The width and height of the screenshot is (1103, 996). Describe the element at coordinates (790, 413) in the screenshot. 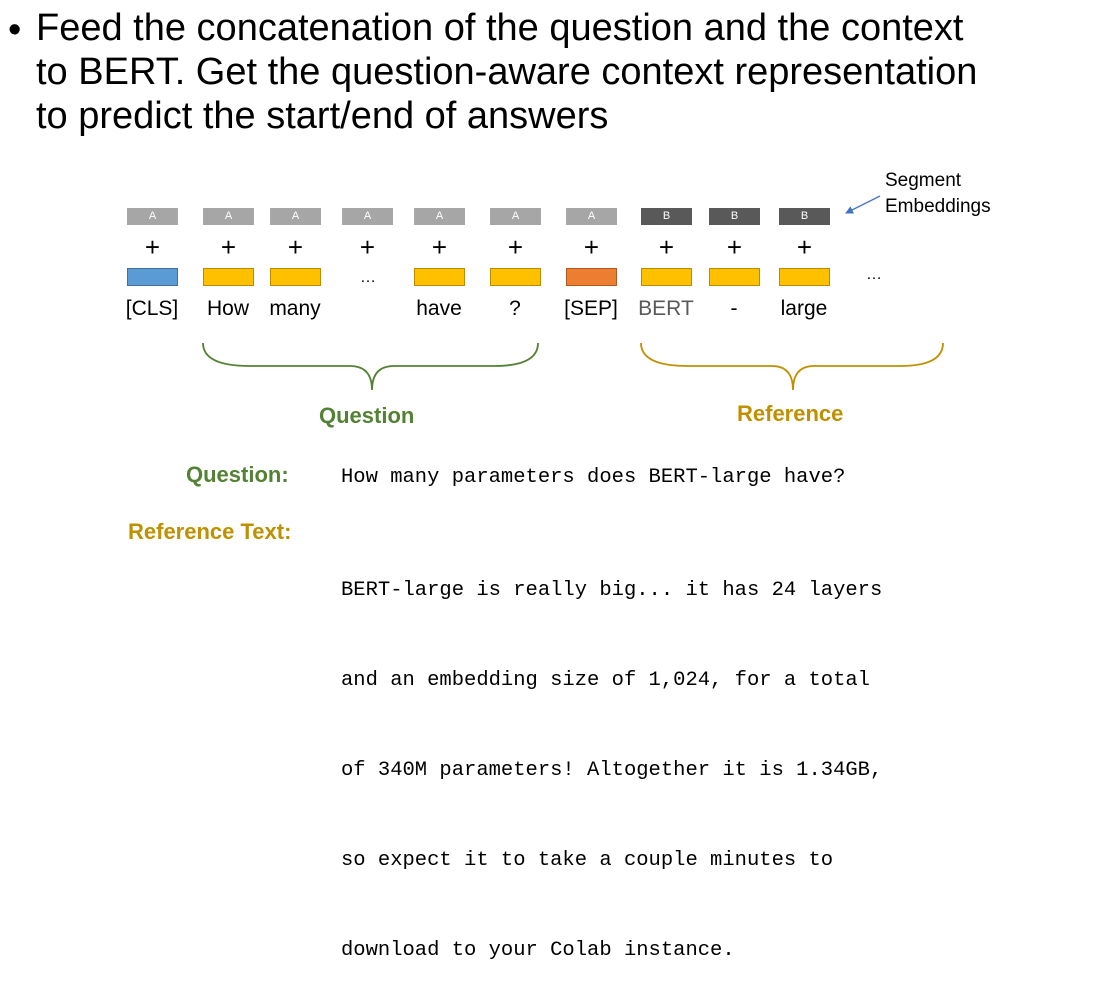

I see `reference-brace-label: Reference` at that location.